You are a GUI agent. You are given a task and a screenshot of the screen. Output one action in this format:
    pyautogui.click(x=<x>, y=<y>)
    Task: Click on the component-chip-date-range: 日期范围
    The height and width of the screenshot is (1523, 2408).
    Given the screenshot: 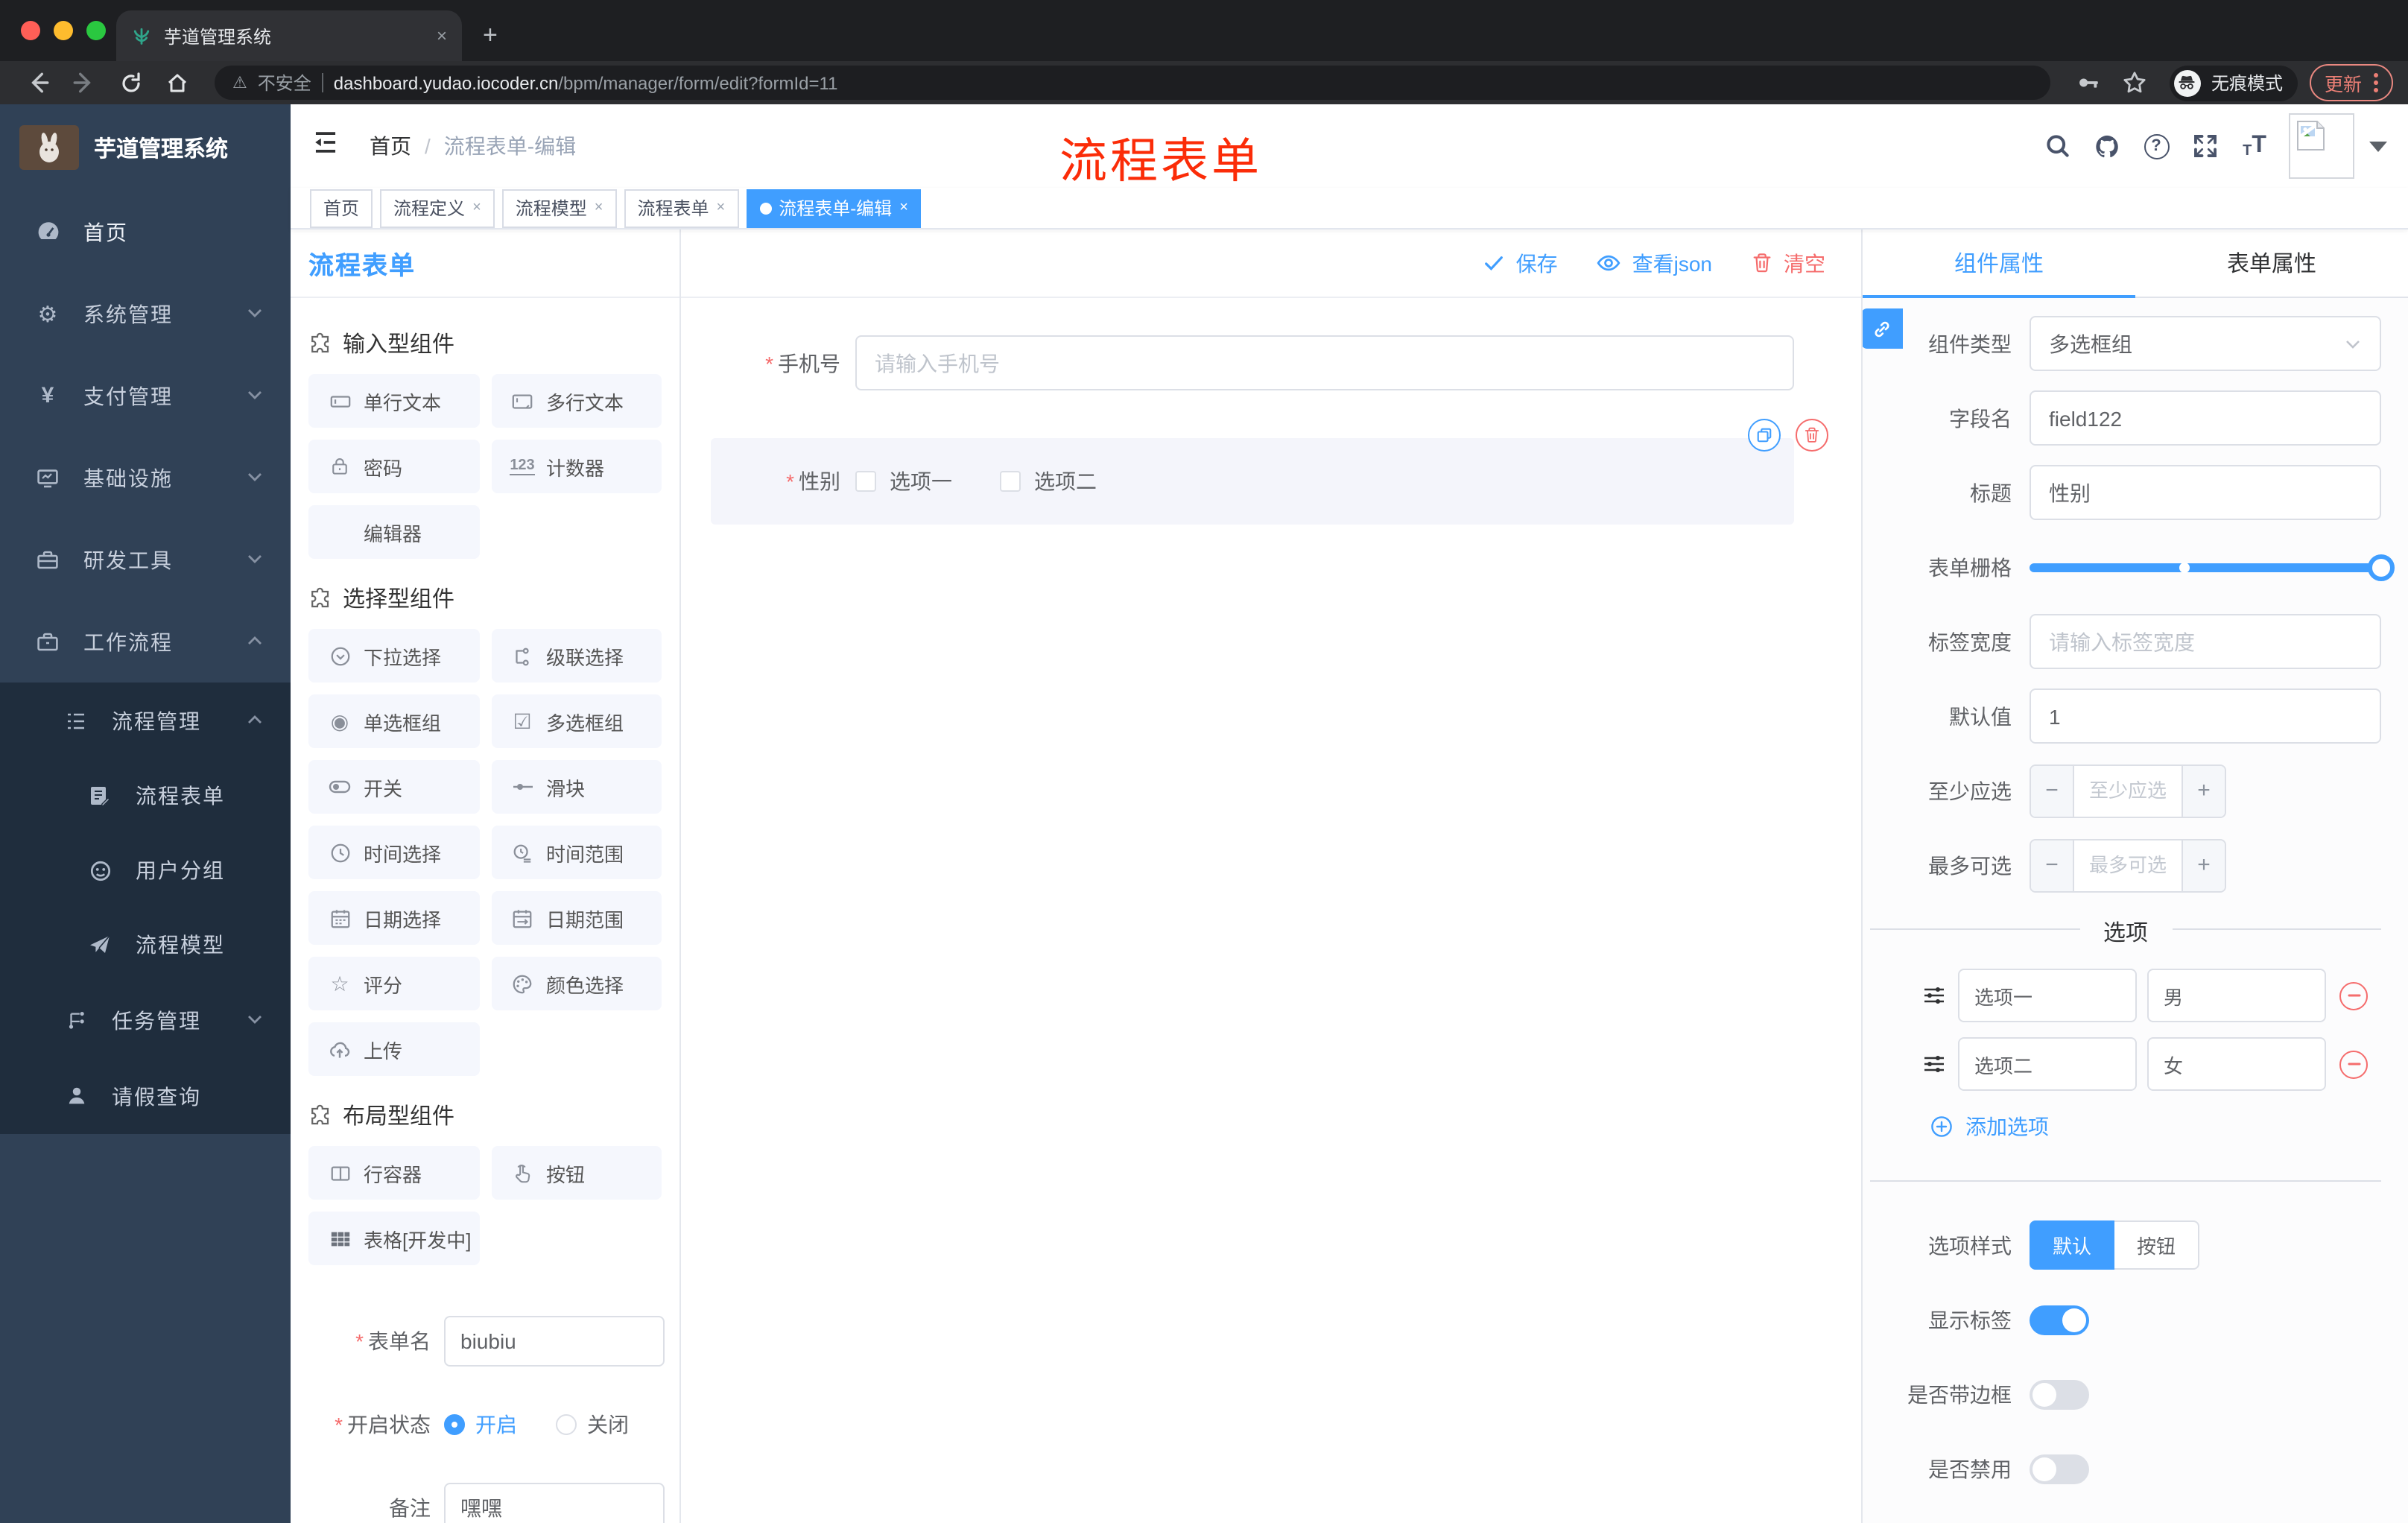 What is the action you would take?
    pyautogui.click(x=576, y=918)
    